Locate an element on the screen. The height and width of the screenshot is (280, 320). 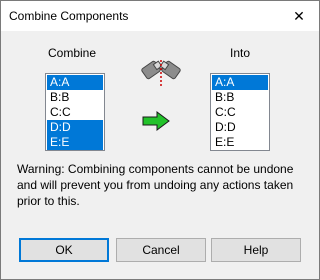
into-list-item: C:C is located at coordinates (240, 112).